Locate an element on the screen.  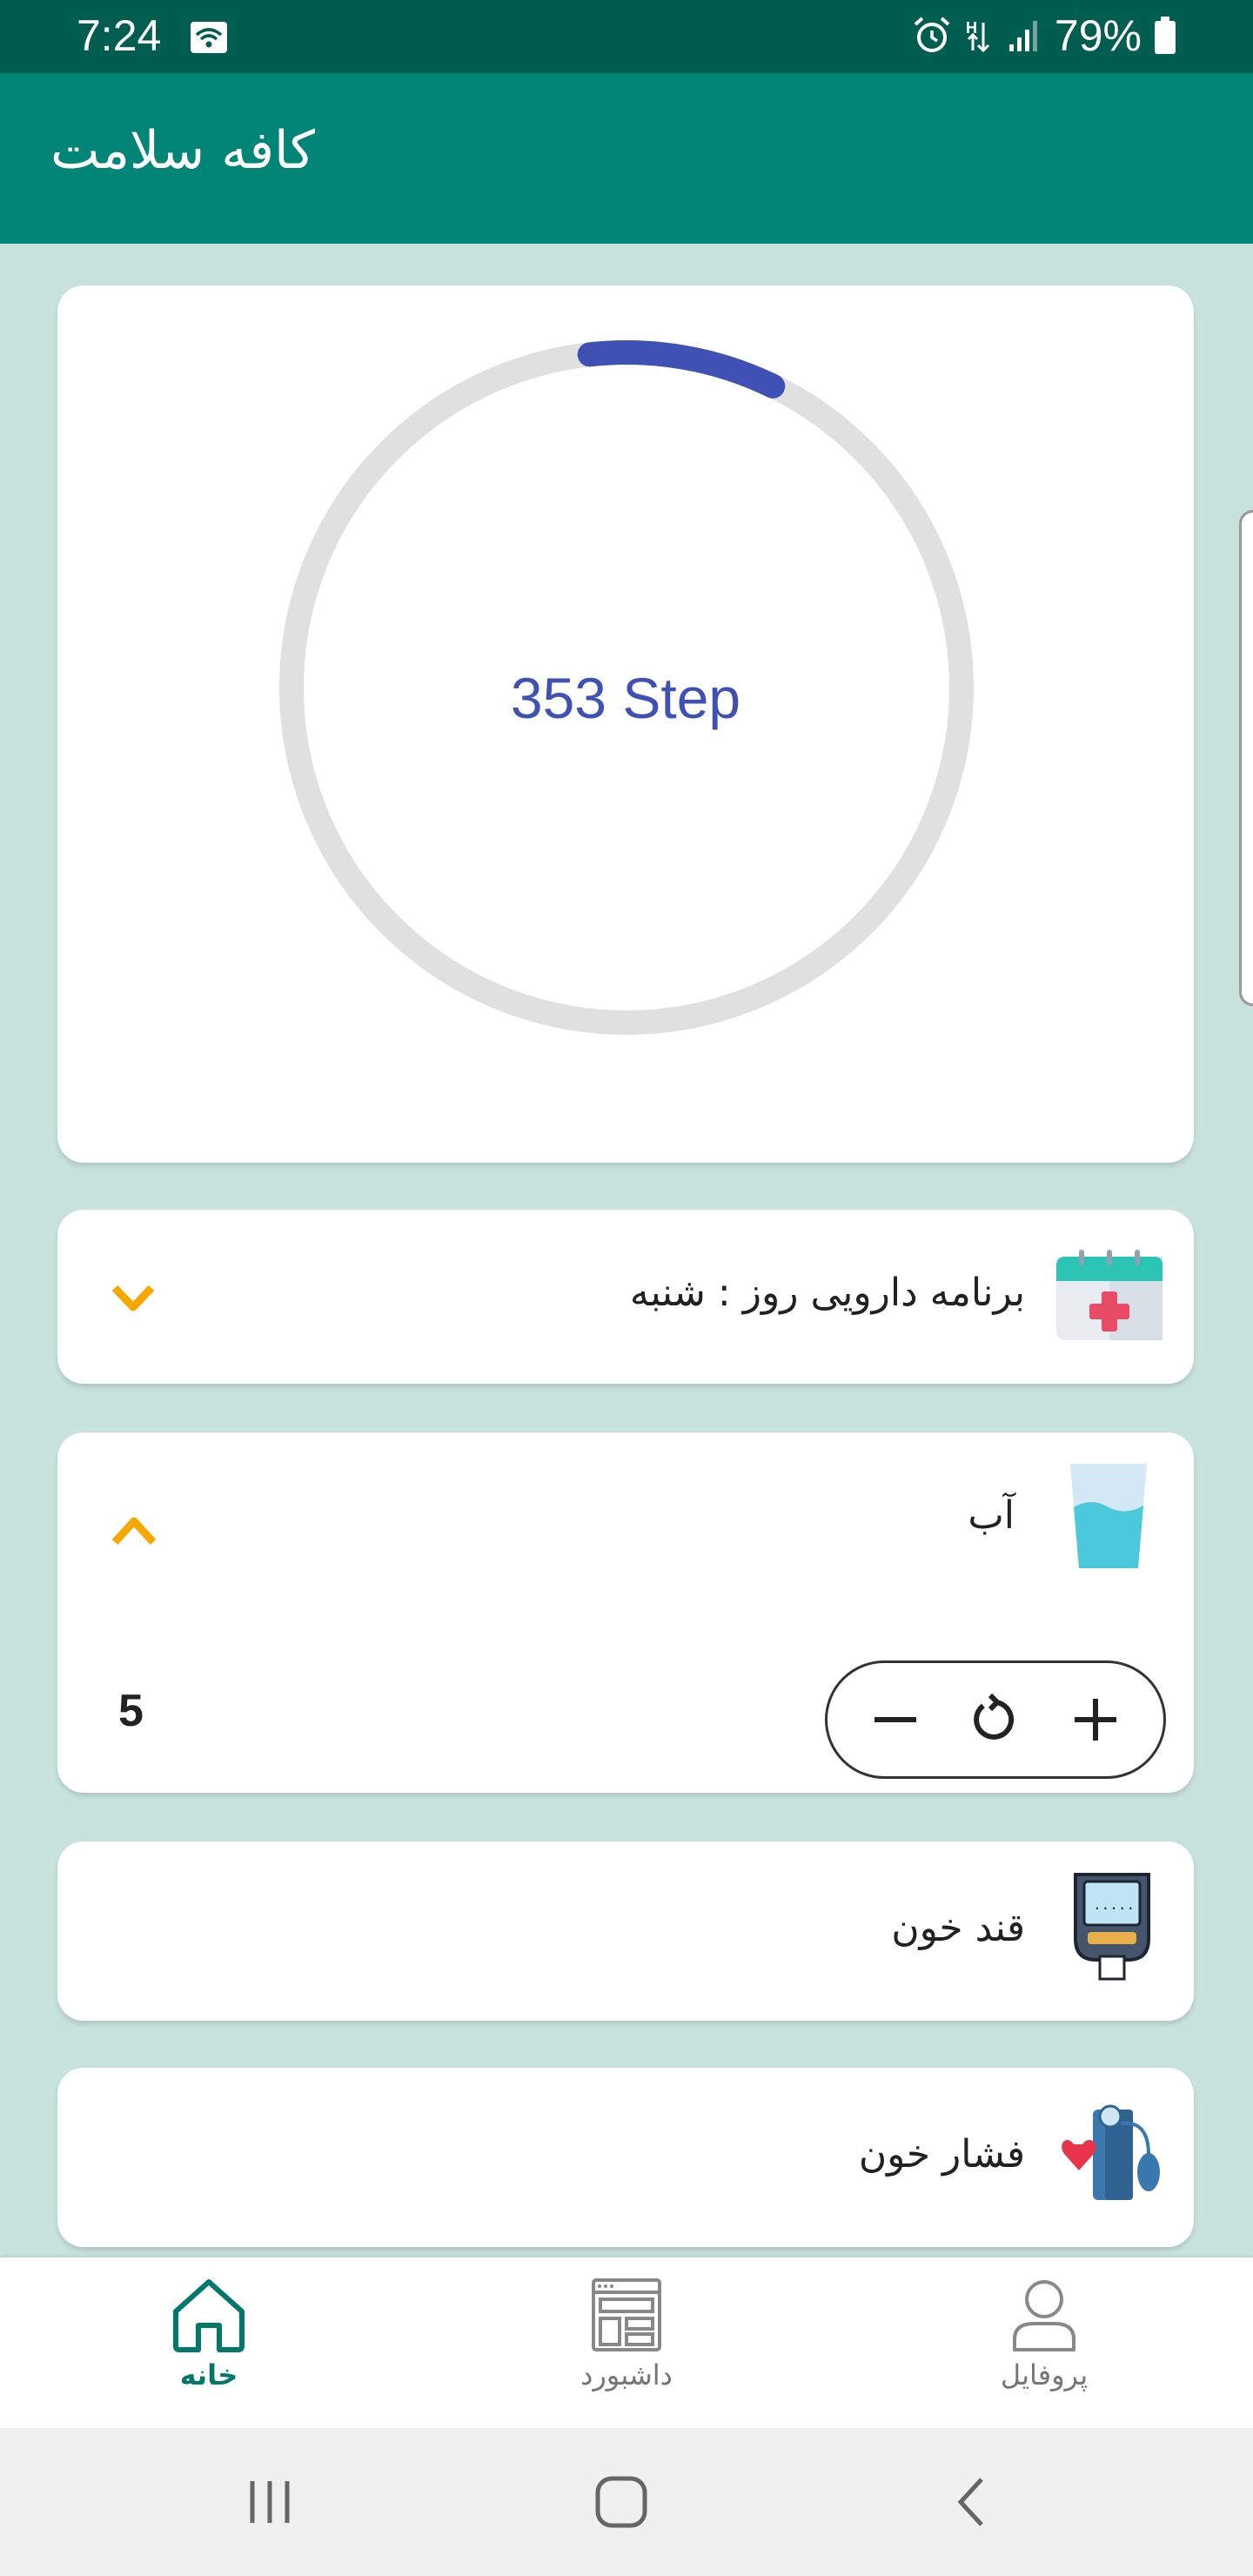
nav-label-profile: پروفایل is located at coordinates (1044, 2375).